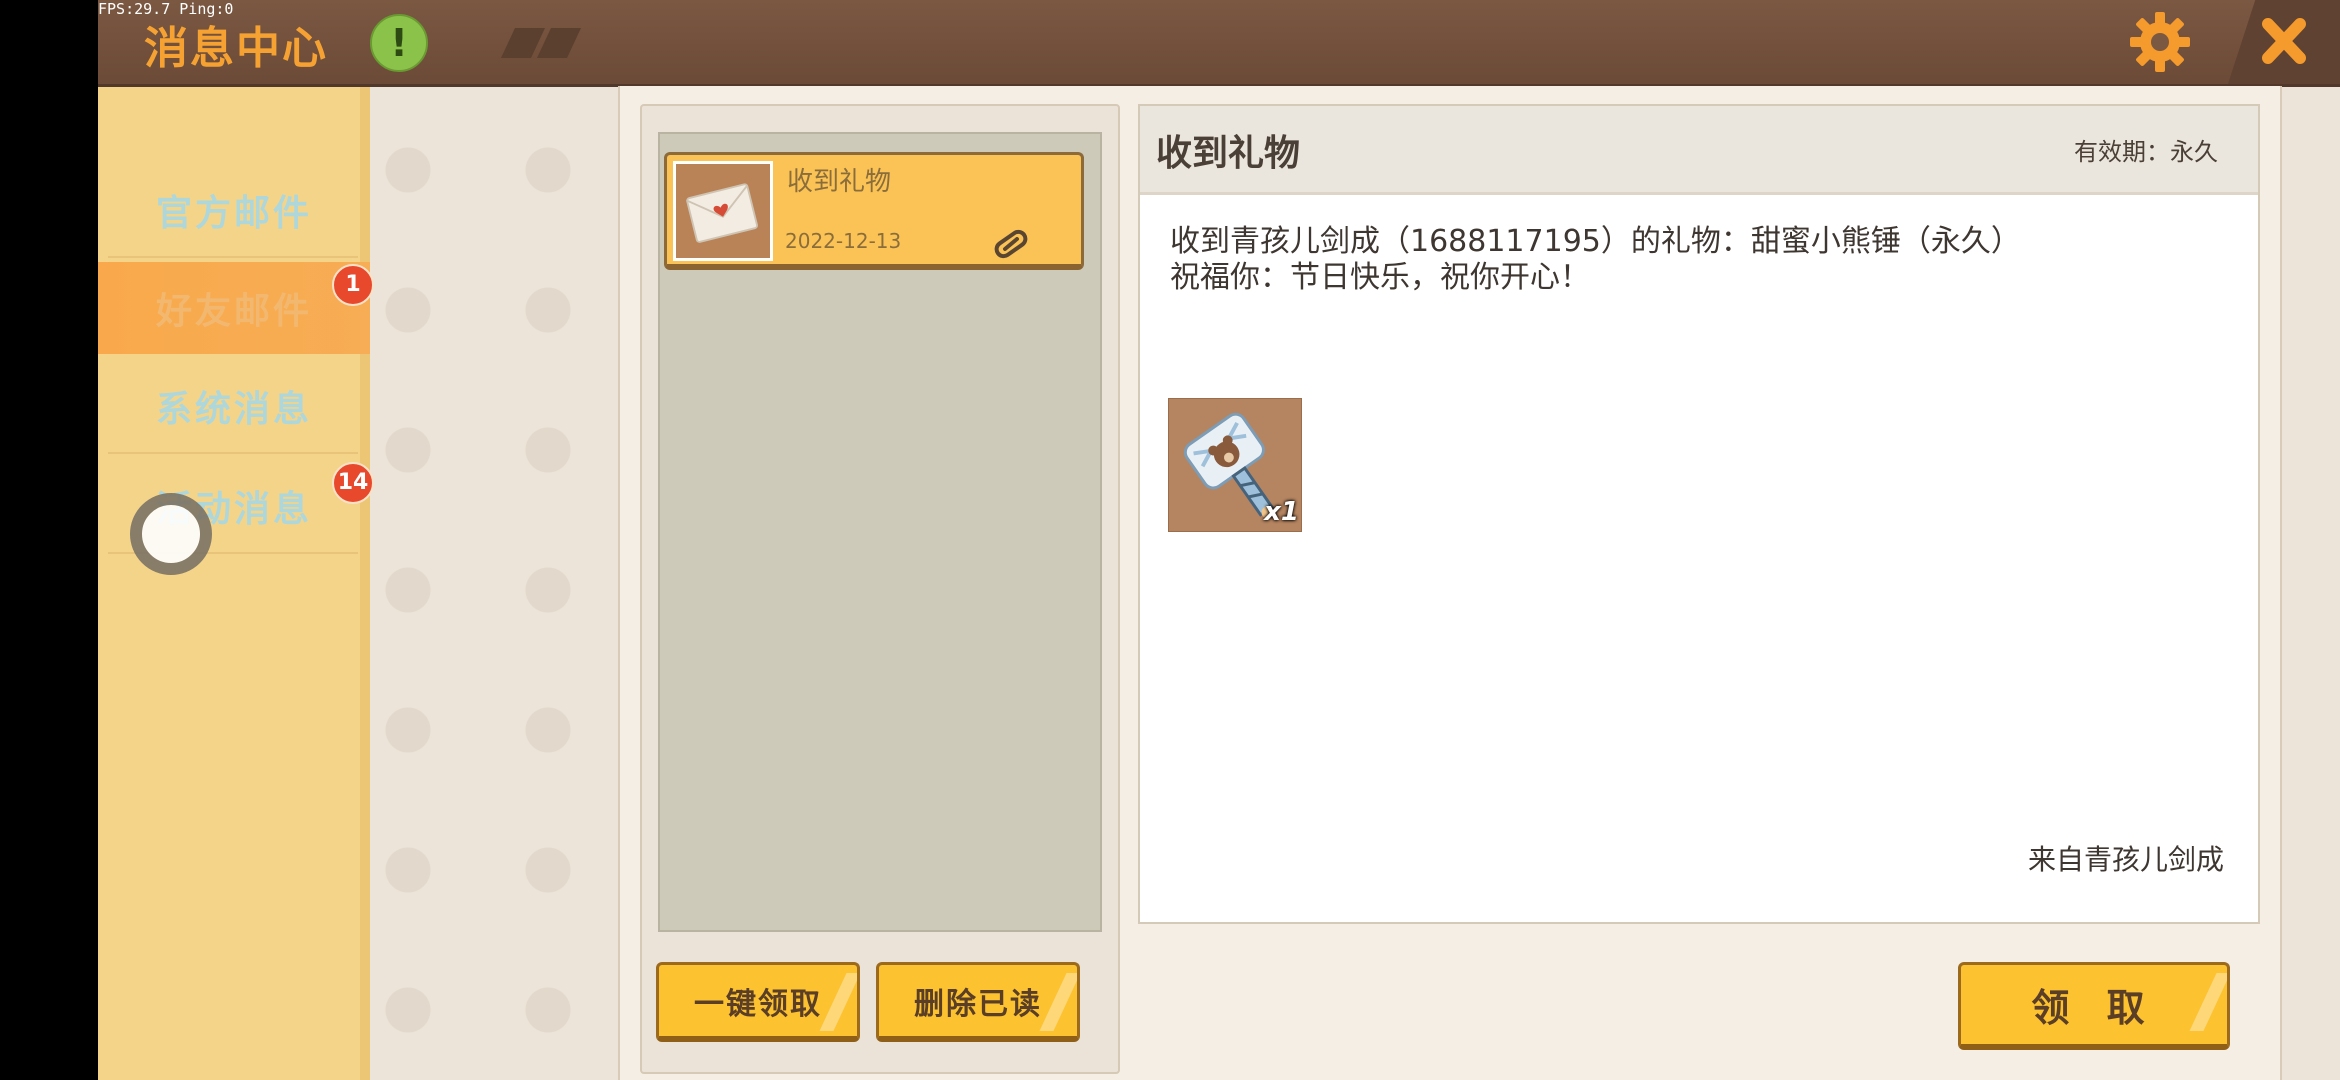 Image resolution: width=2340 pixels, height=1080 pixels. Describe the element at coordinates (2125, 859) in the screenshot. I see `sender-label: 来自青孩儿剑成` at that location.